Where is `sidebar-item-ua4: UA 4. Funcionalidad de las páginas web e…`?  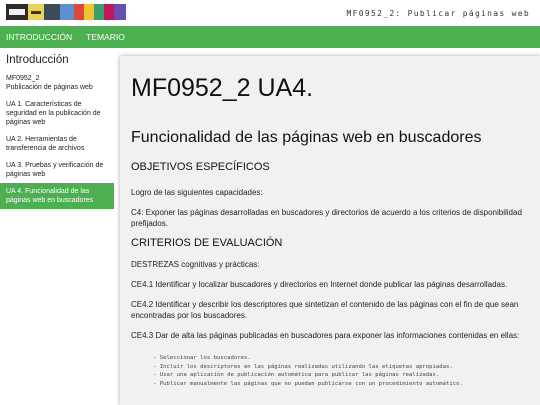 sidebar-item-ua4: UA 4. Funcionalidad de las páginas web e… is located at coordinates (57, 196).